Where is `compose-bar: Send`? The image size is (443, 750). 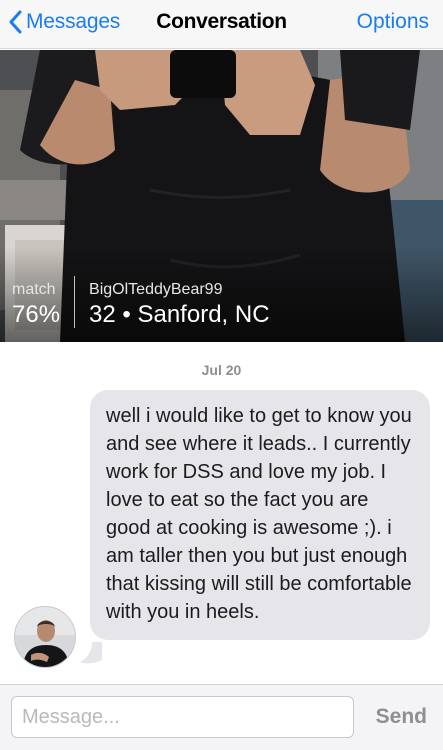
compose-bar: Send is located at coordinates (221, 717).